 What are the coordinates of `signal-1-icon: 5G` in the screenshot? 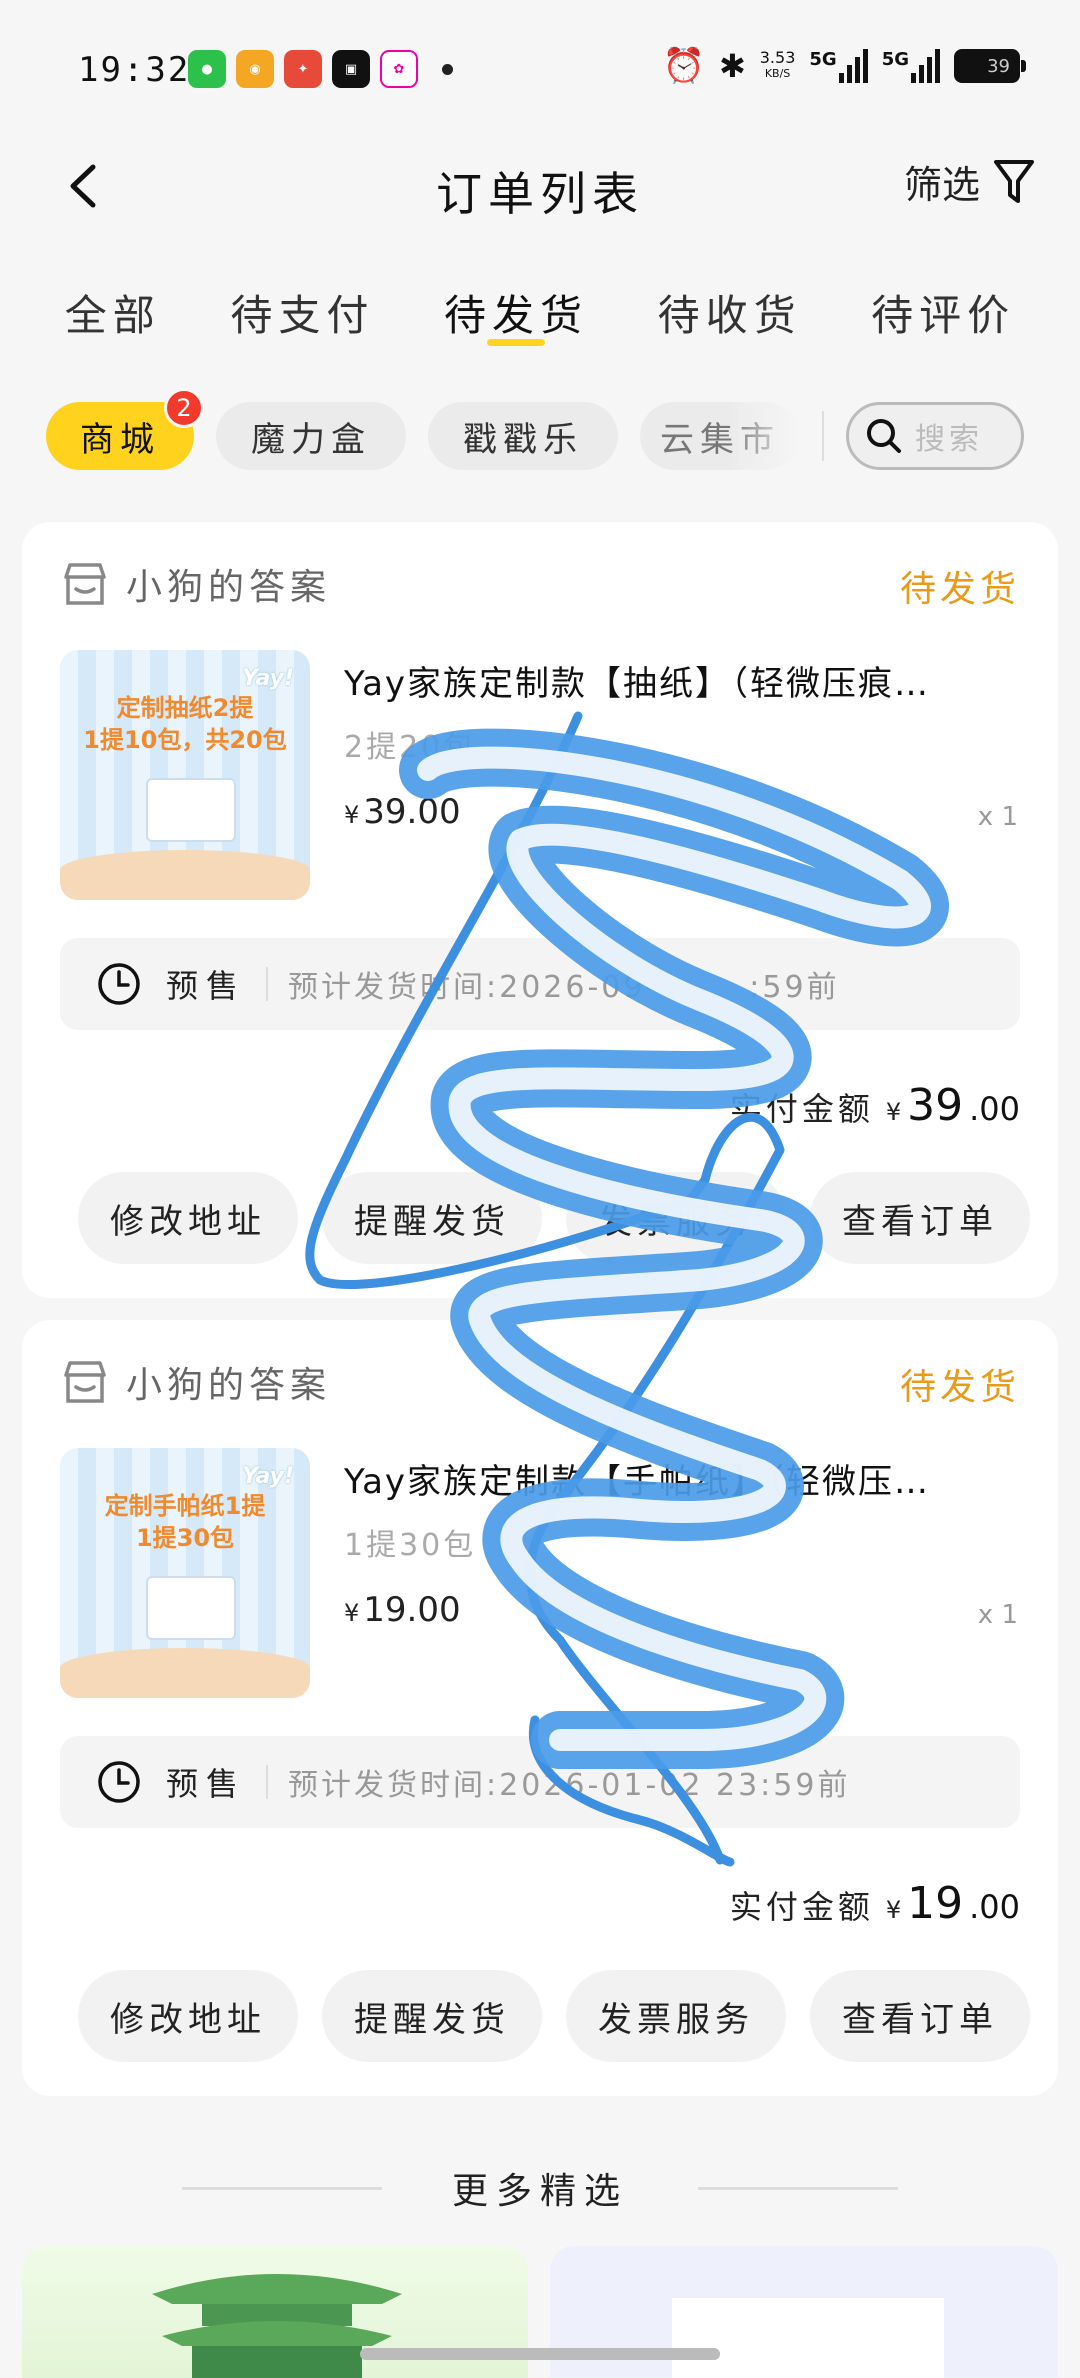 It's located at (838, 66).